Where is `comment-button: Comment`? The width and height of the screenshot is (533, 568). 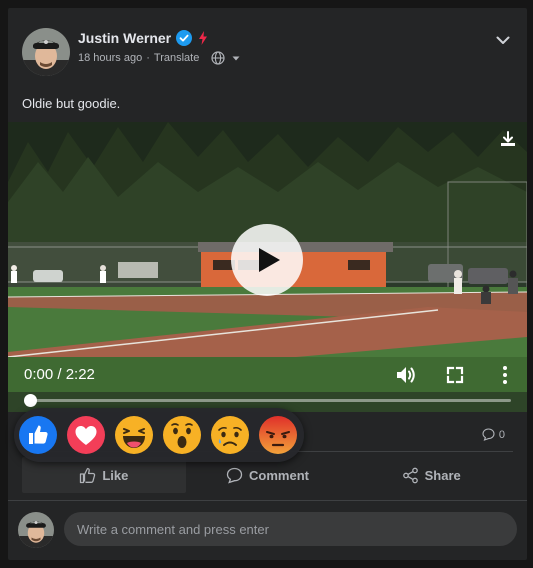 comment-button: Comment is located at coordinates (268, 475).